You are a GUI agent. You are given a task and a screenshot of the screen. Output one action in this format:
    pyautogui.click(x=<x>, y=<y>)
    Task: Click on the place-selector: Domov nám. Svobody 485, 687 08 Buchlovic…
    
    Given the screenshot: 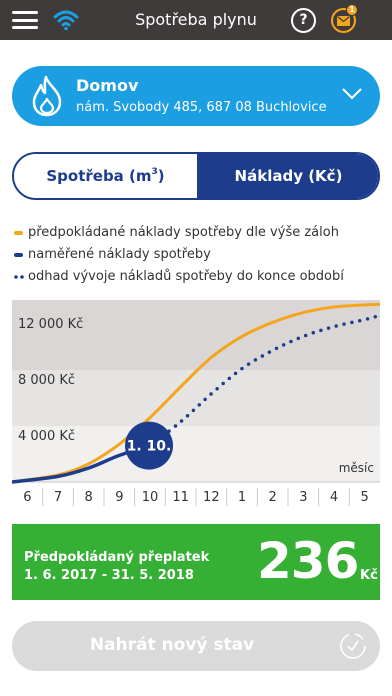 What is the action you would take?
    pyautogui.click(x=196, y=96)
    